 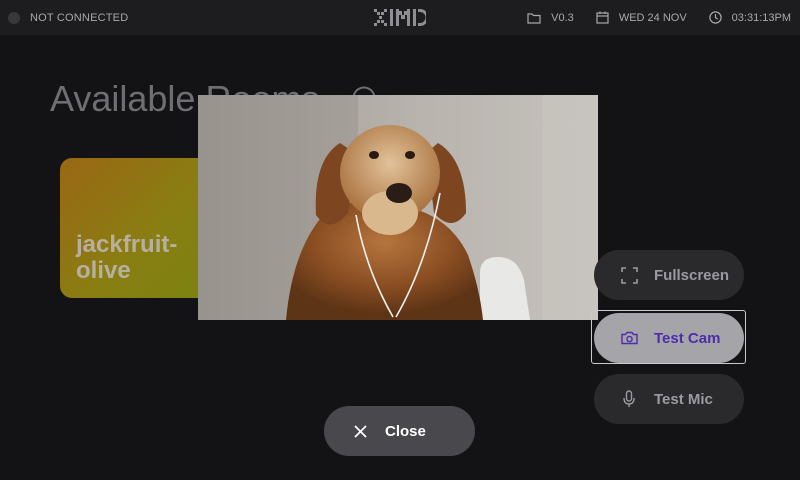 I want to click on date-label: WED 24 NOV, so click(x=652, y=17).